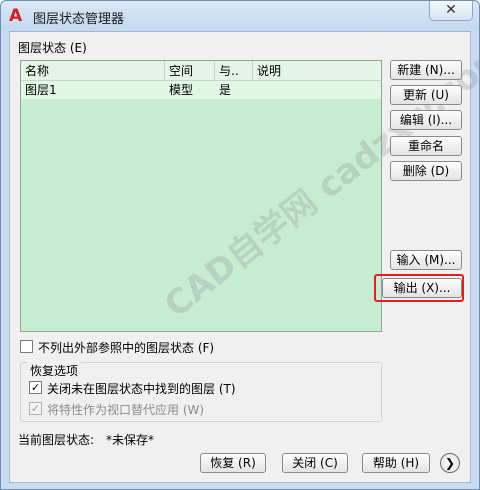  Describe the element at coordinates (35, 387) in the screenshot. I see `turn-off-layers-checkbox: ✓` at that location.